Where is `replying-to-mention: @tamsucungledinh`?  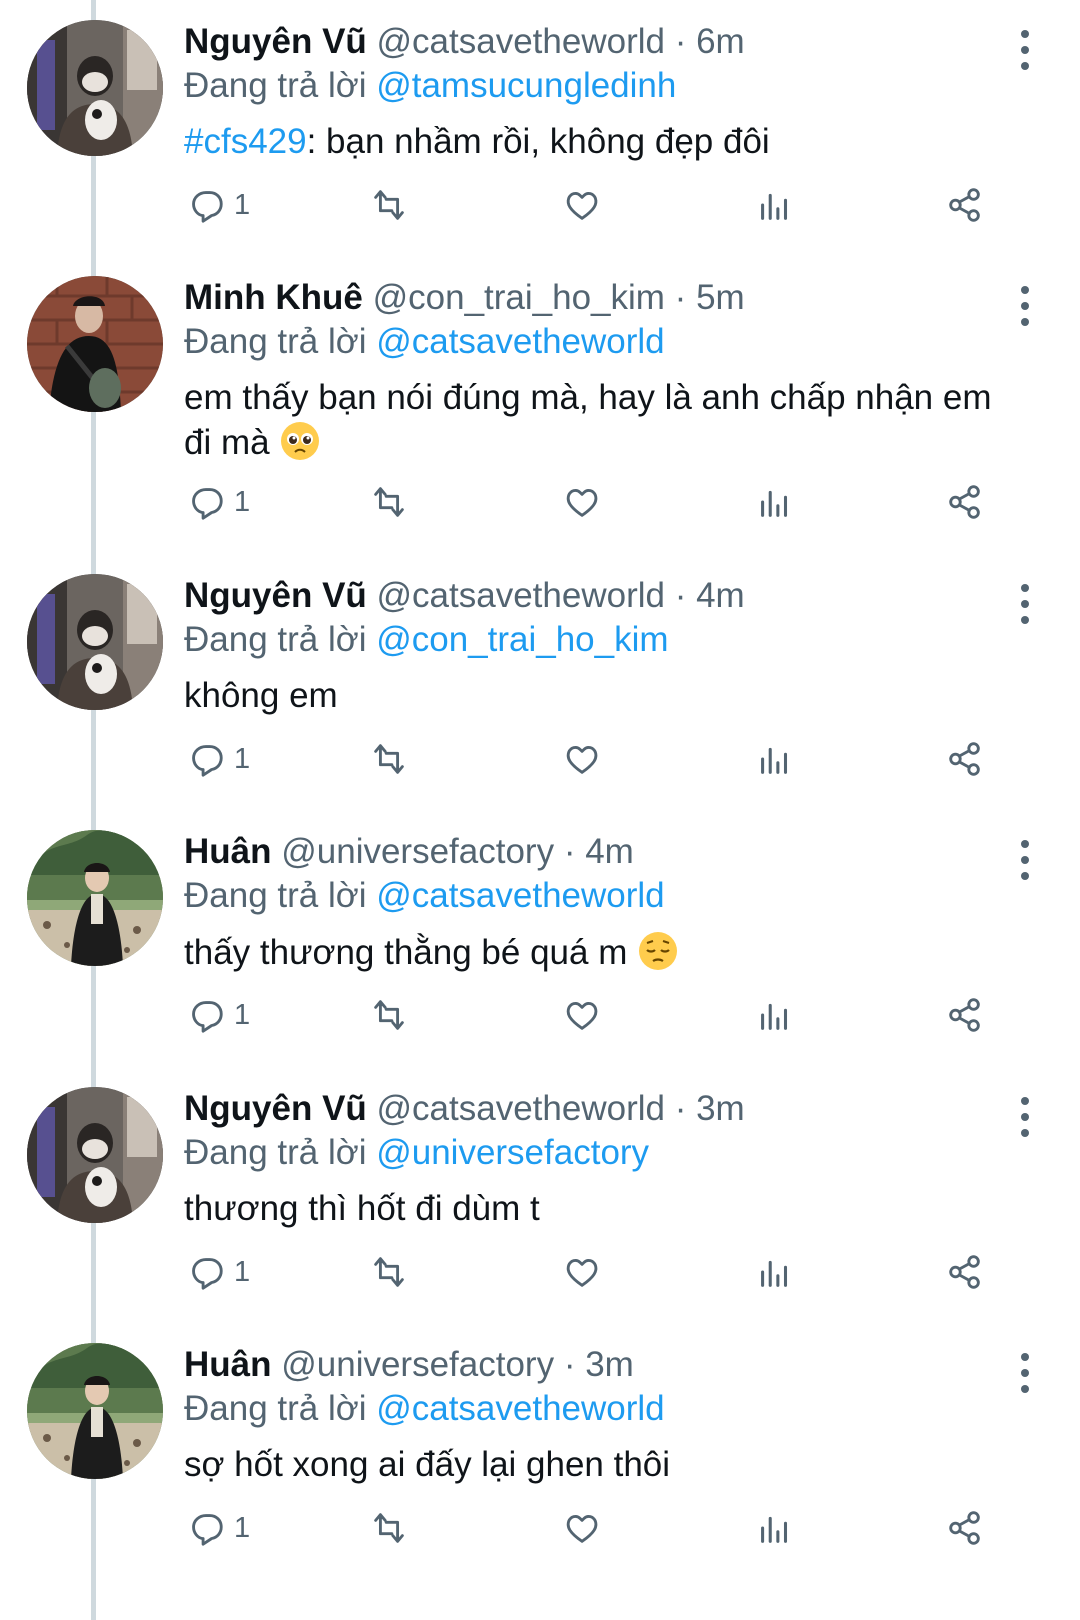
replying-to-mention: @tamsucungledinh is located at coordinates (526, 85).